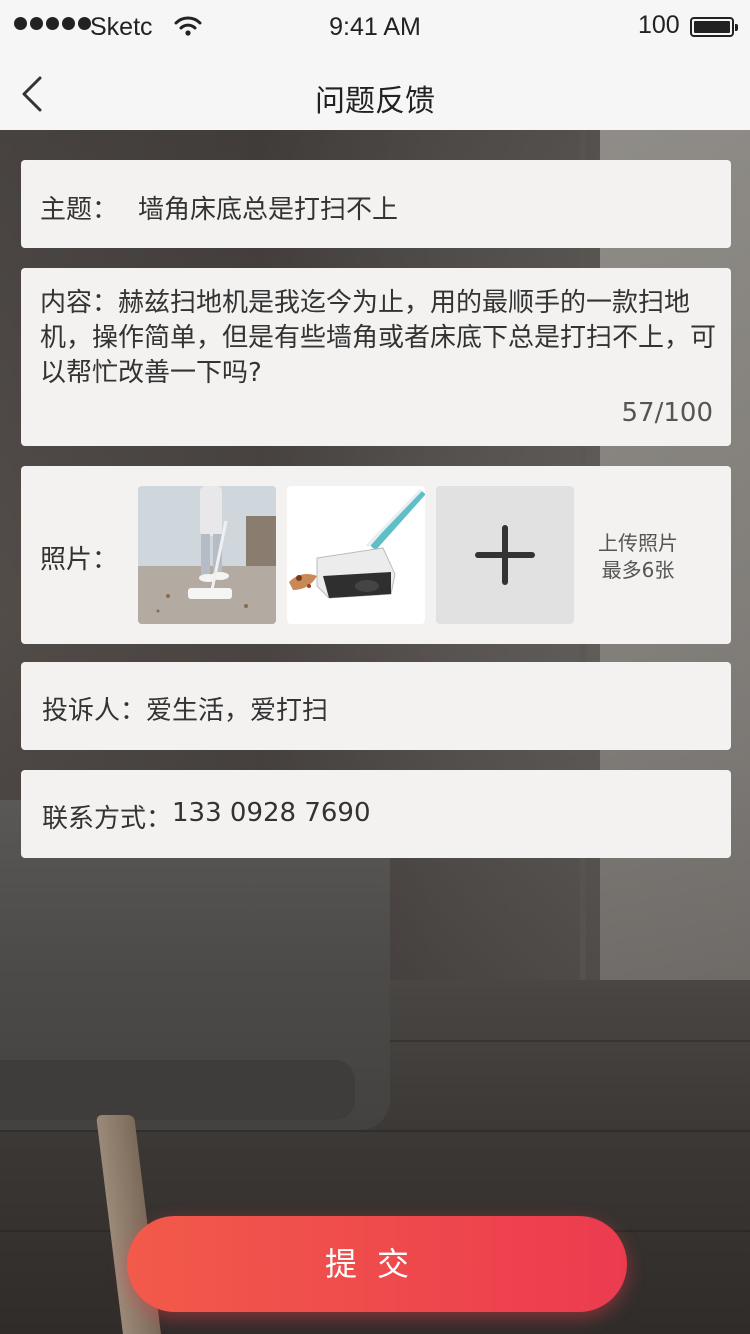 This screenshot has height=1334, width=750. Describe the element at coordinates (79, 303) in the screenshot. I see `content-label: 内容：` at that location.